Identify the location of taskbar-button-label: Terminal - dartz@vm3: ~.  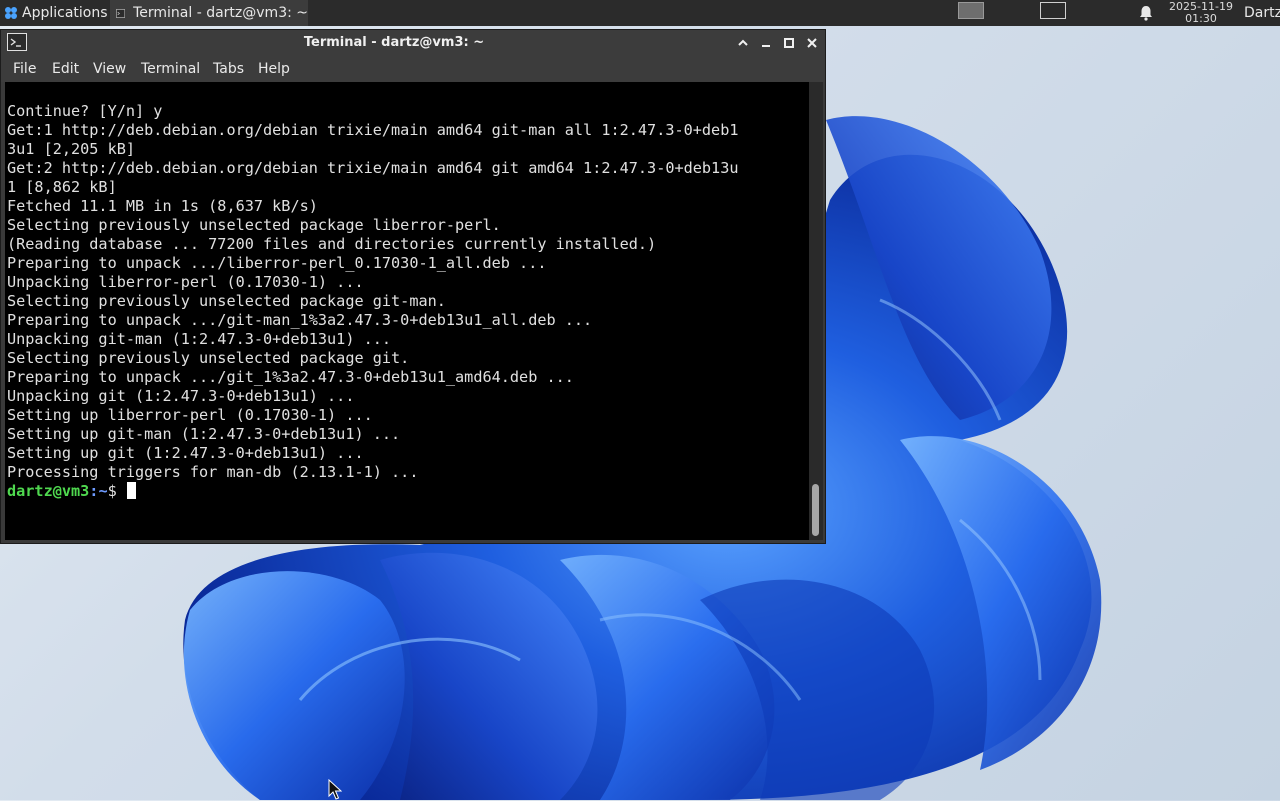
(220, 13).